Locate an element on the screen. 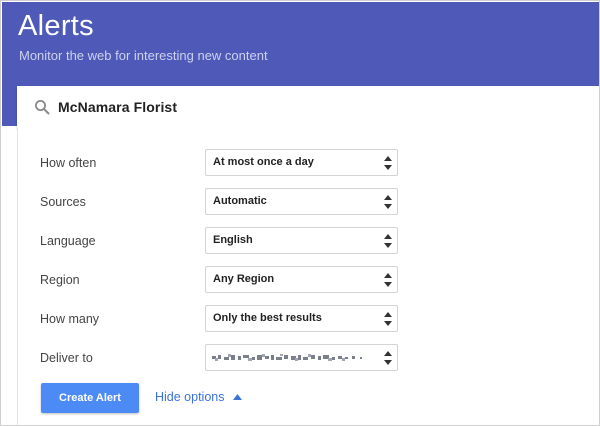 Image resolution: width=600 pixels, height=426 pixels. deliver-to-select is located at coordinates (301, 357).